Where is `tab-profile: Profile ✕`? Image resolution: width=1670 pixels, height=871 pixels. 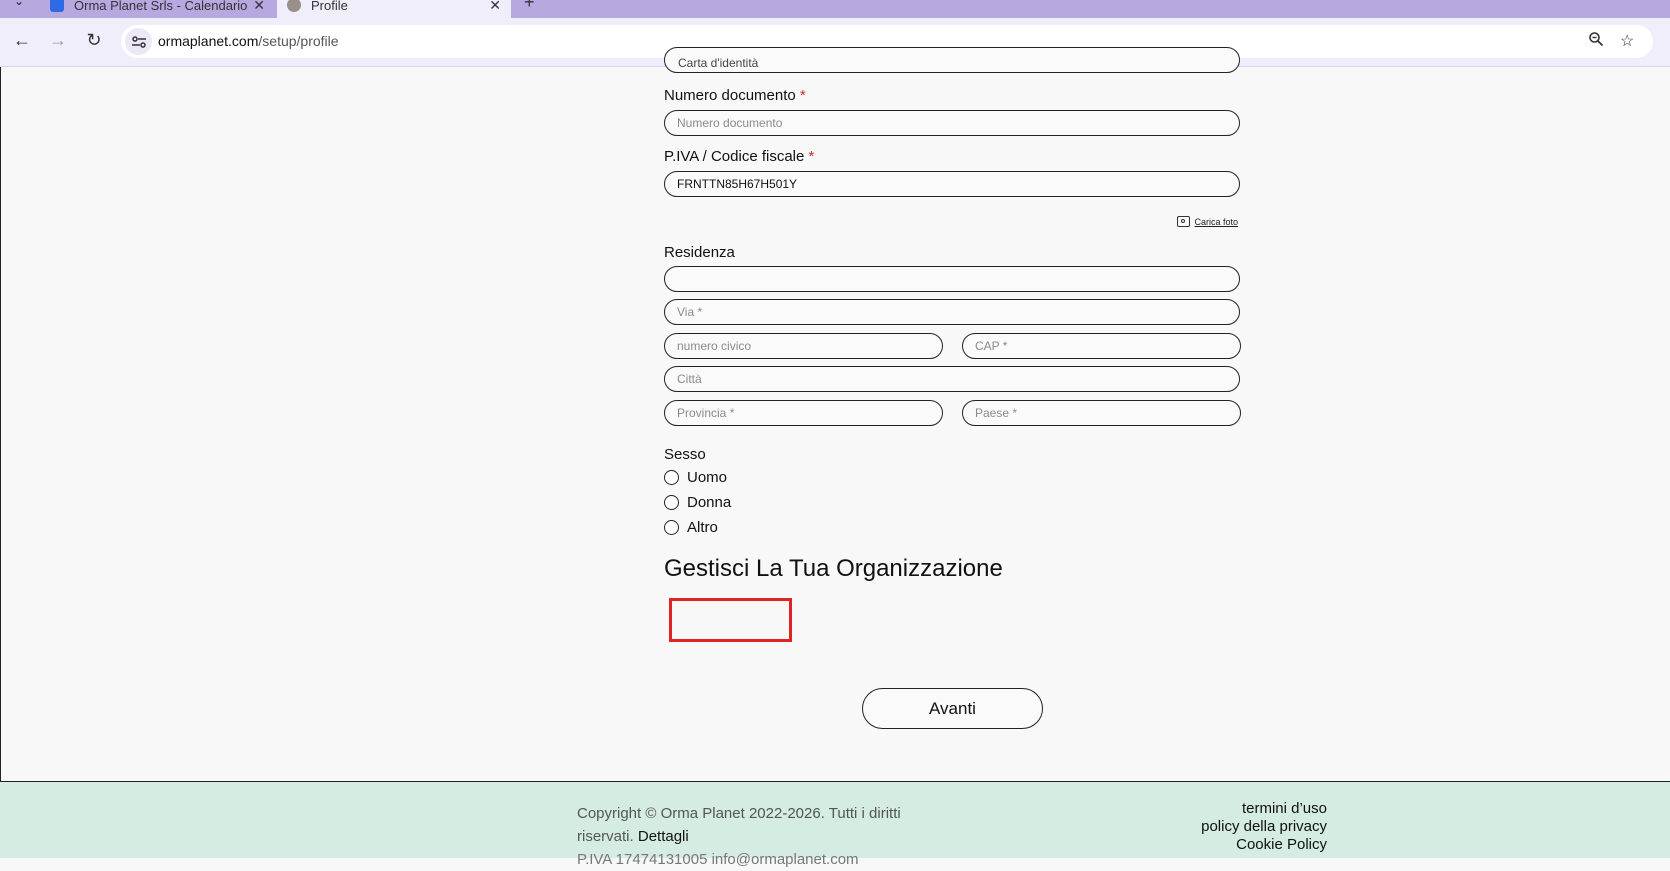
tab-profile: Profile ✕ is located at coordinates (394, 9).